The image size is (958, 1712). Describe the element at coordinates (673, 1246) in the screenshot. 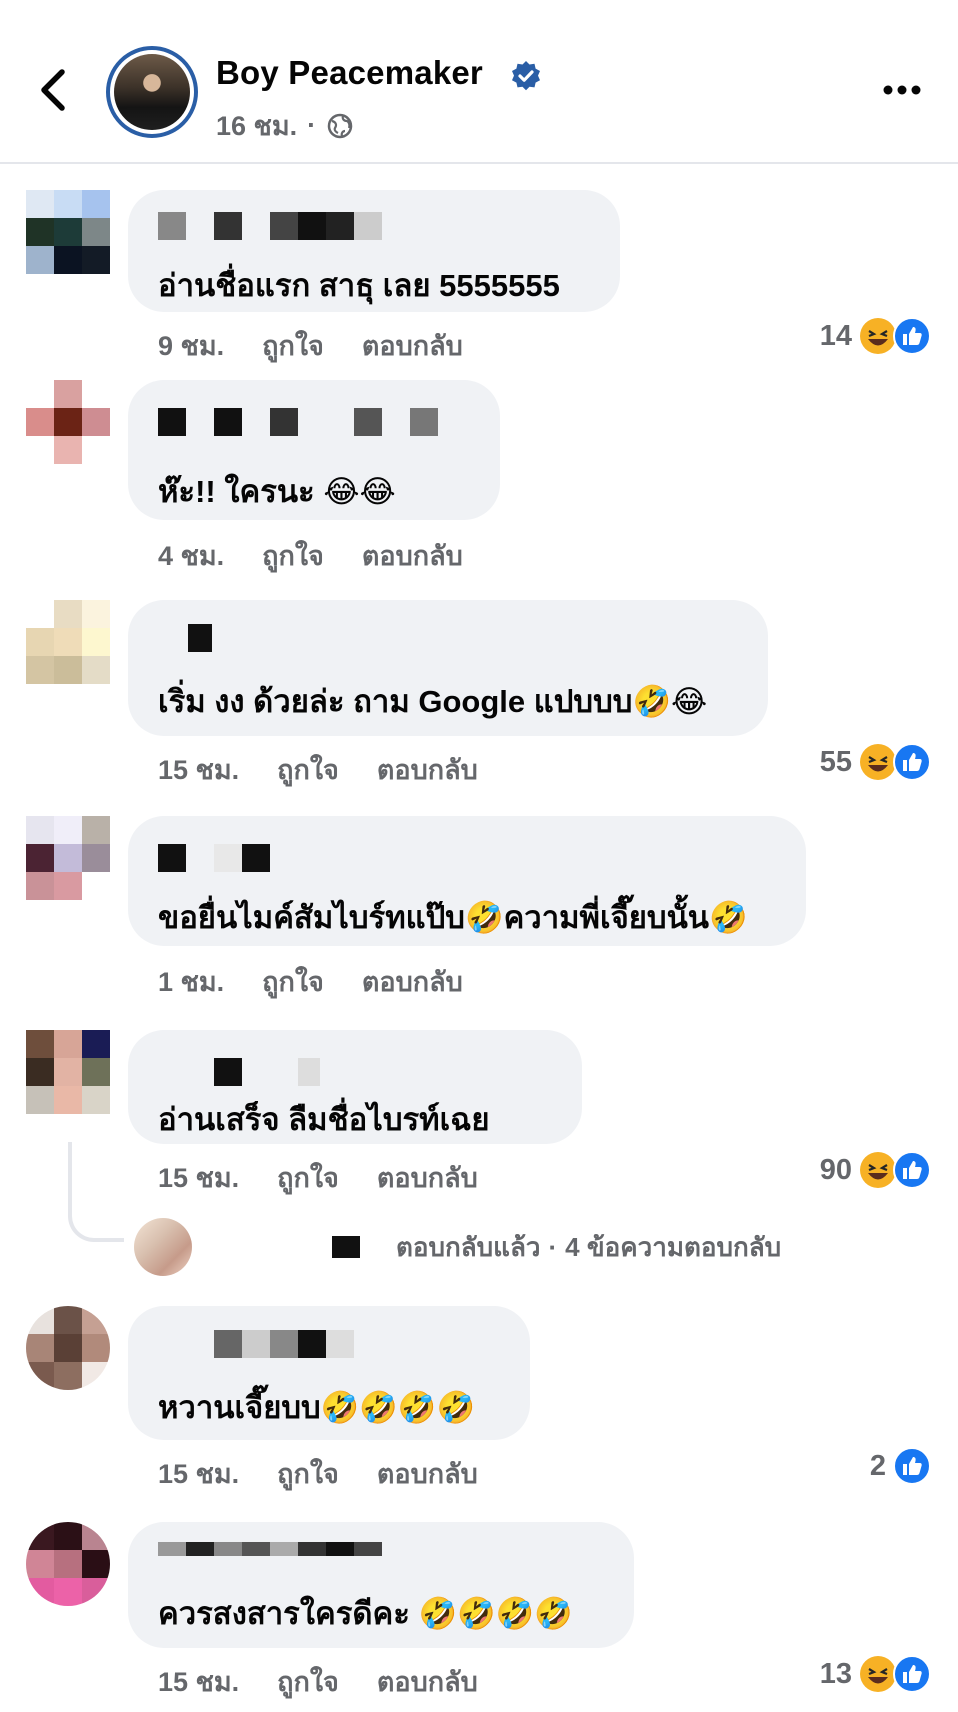

I see `reply-count: 4 ข้อความตอบกลับ` at that location.